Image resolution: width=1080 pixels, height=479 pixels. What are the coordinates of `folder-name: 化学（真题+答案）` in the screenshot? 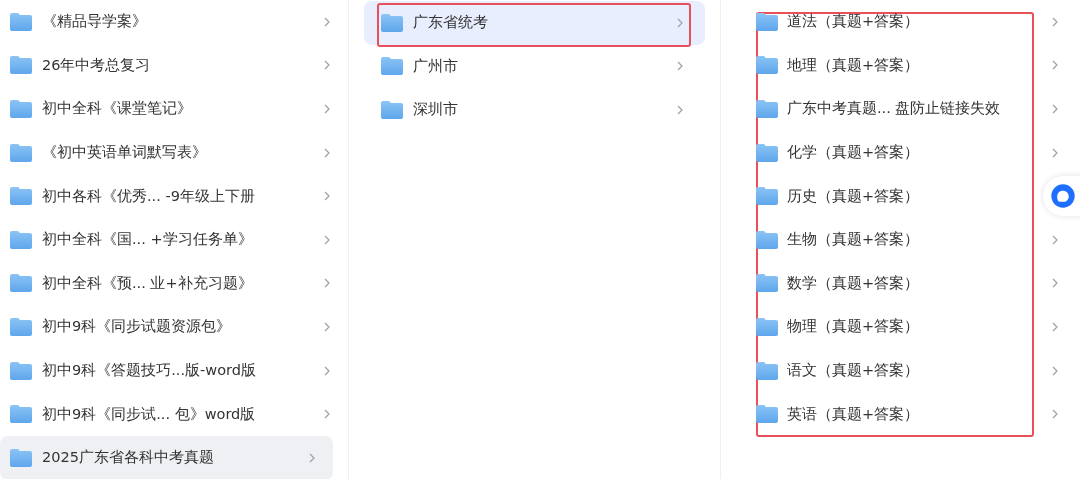 It's located at (854, 153).